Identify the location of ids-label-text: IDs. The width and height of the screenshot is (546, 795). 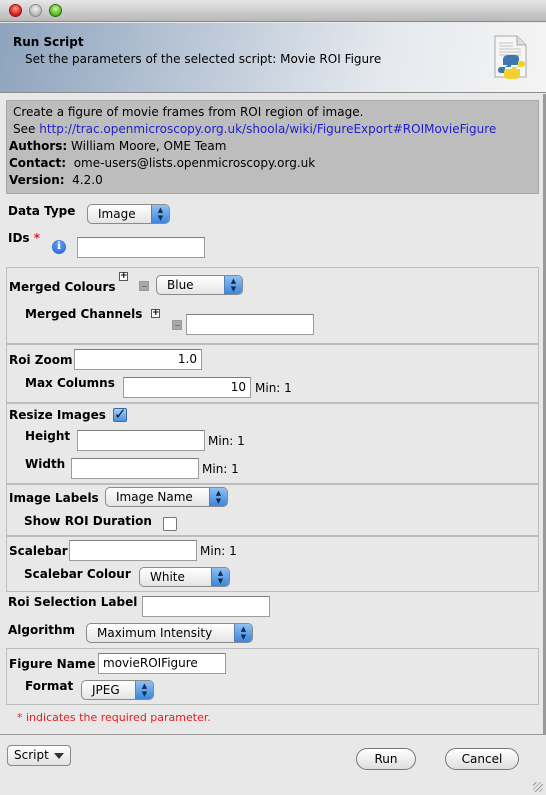
(19, 238).